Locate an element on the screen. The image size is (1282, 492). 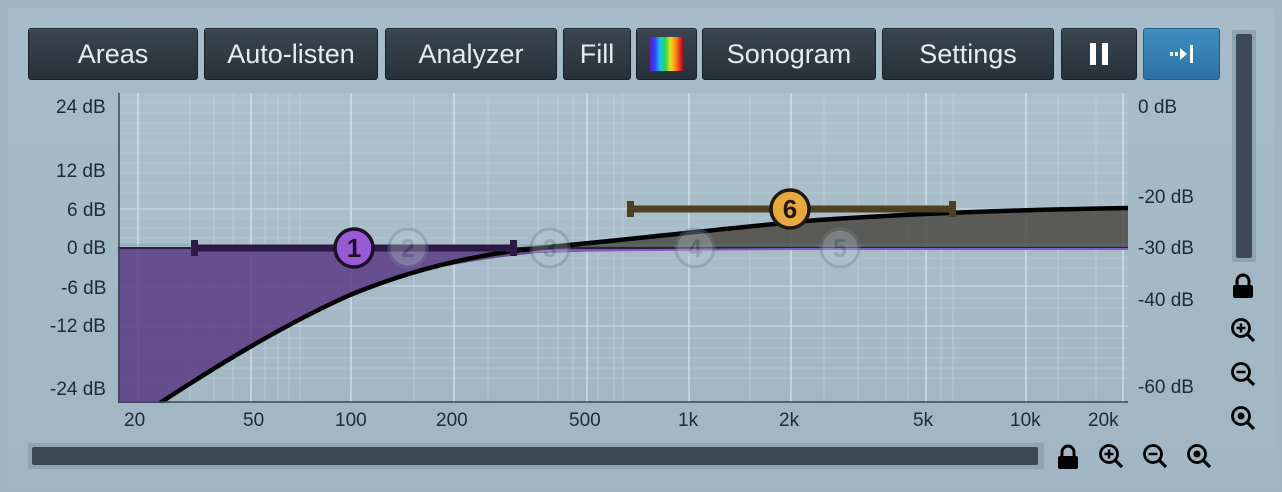
band-5-handle: 5 is located at coordinates (840, 248).